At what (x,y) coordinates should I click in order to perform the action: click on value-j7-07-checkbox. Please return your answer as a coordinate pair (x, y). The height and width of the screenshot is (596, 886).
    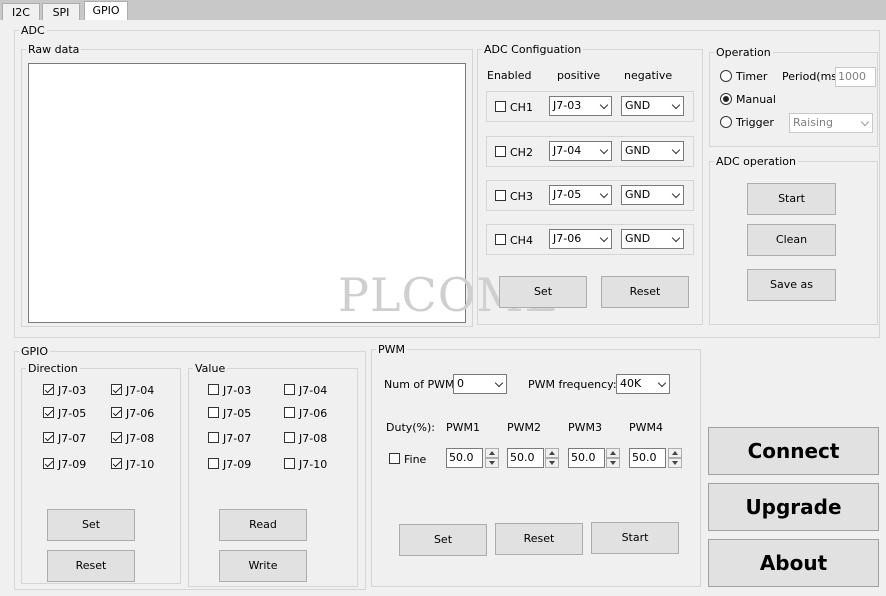
    Looking at the image, I should click on (213, 437).